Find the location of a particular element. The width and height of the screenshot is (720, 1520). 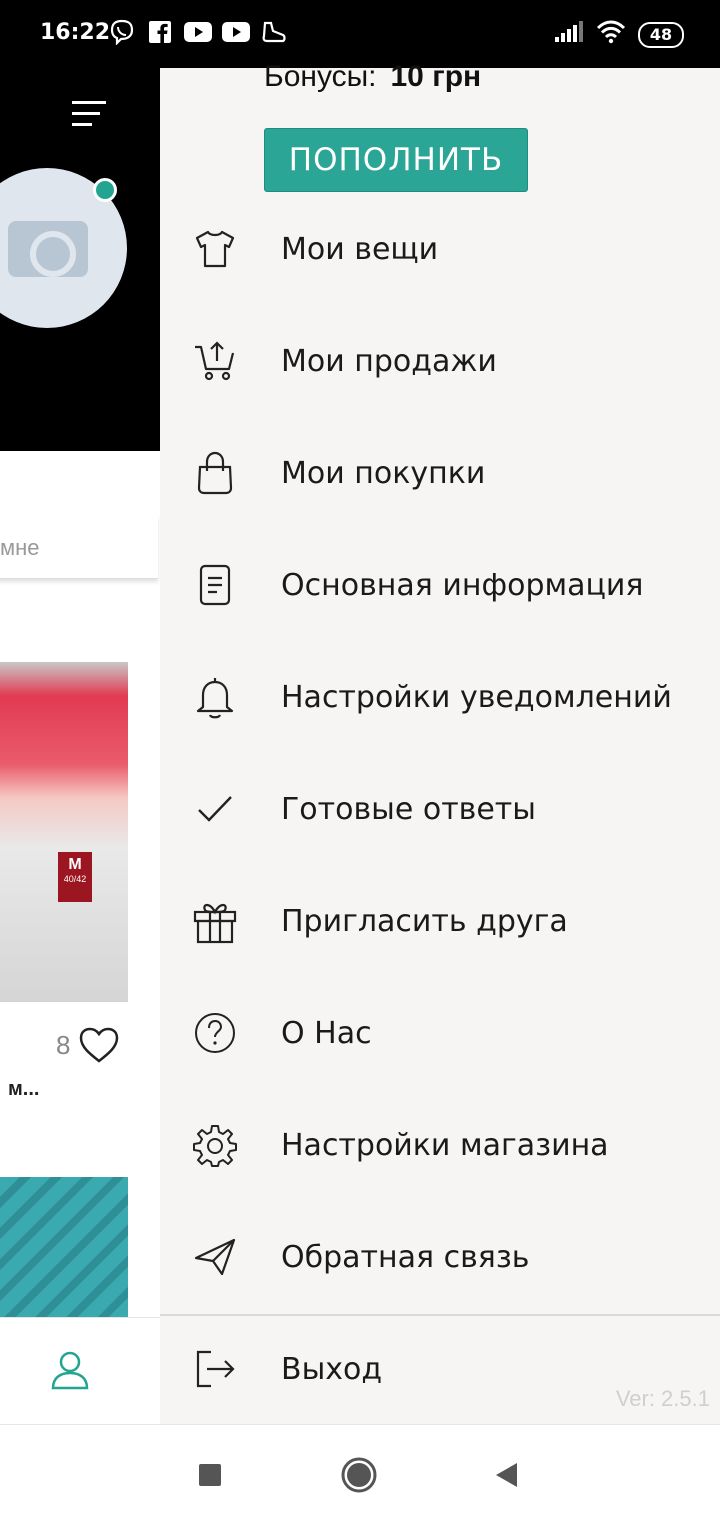

bonus-balance: Бонусы: 10 грн is located at coordinates (372, 77).